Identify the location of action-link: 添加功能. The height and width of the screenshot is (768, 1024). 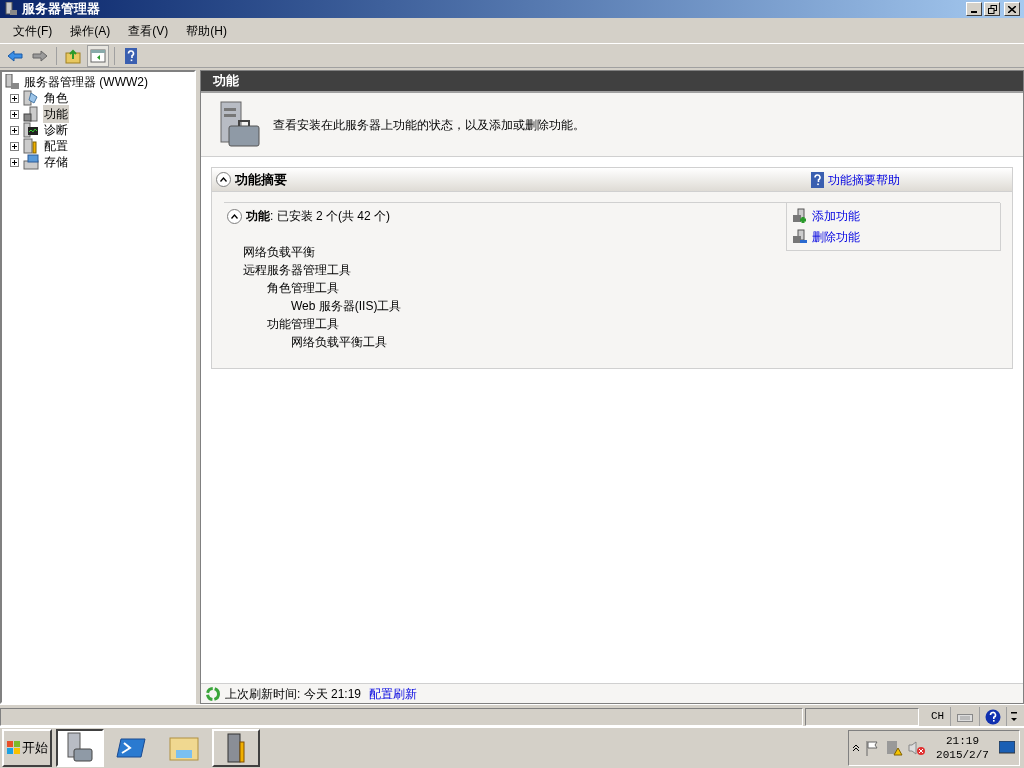
(836, 216).